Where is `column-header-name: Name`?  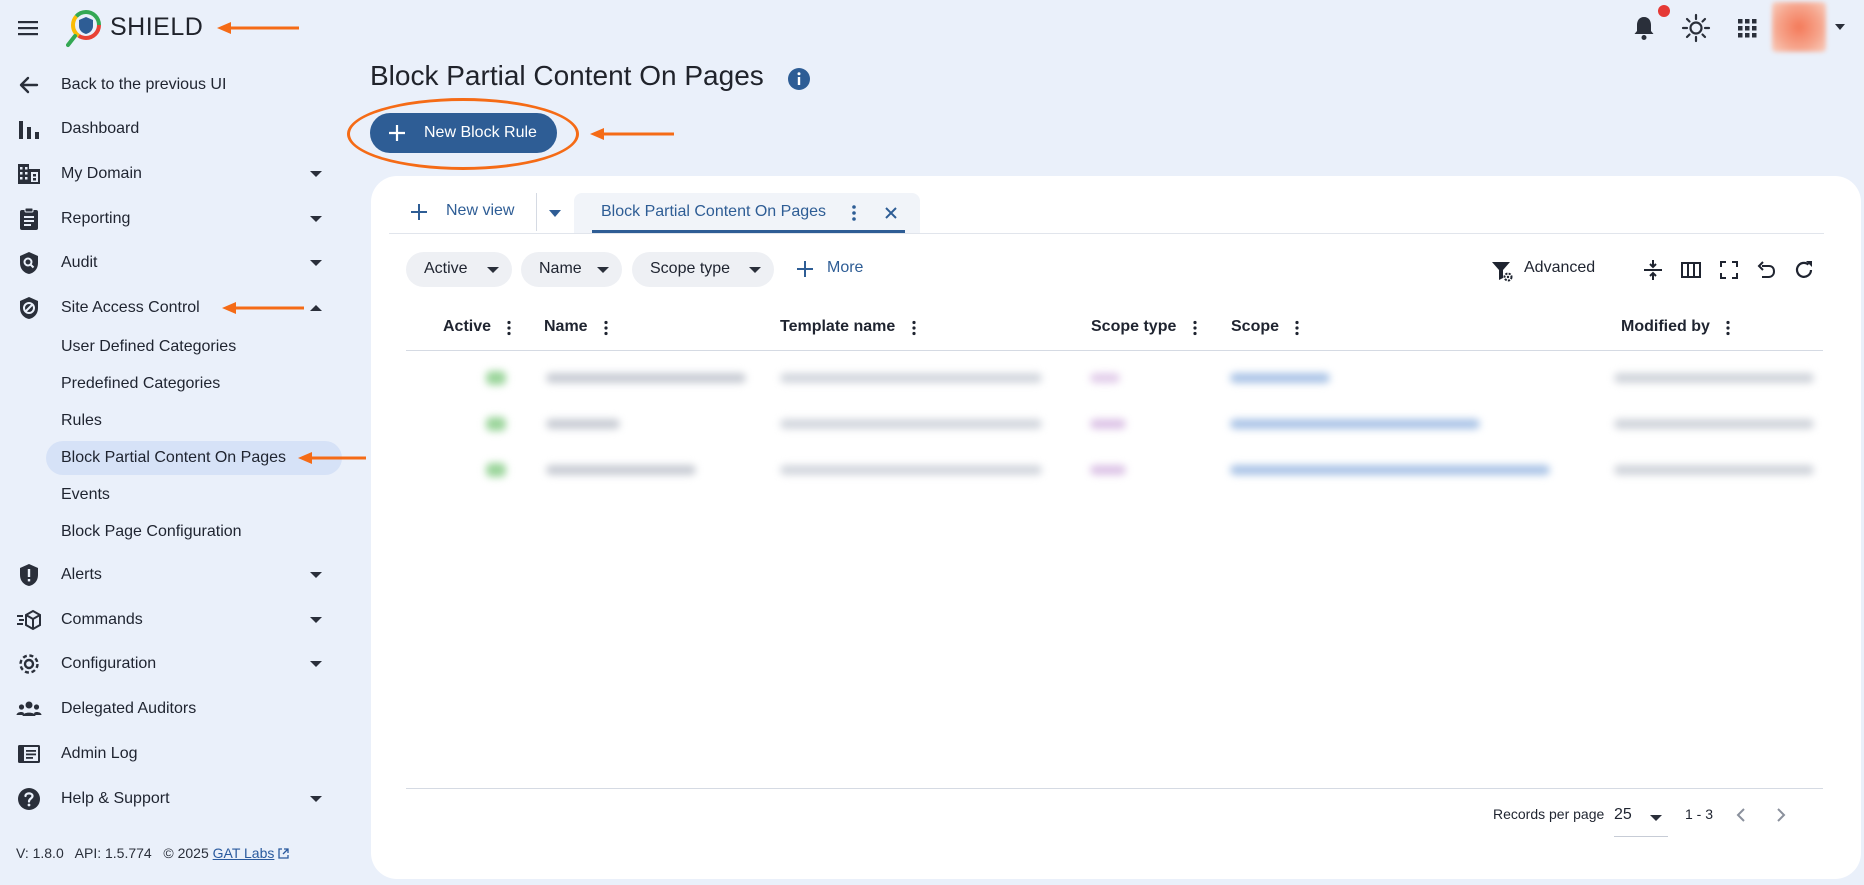 column-header-name: Name is located at coordinates (566, 327).